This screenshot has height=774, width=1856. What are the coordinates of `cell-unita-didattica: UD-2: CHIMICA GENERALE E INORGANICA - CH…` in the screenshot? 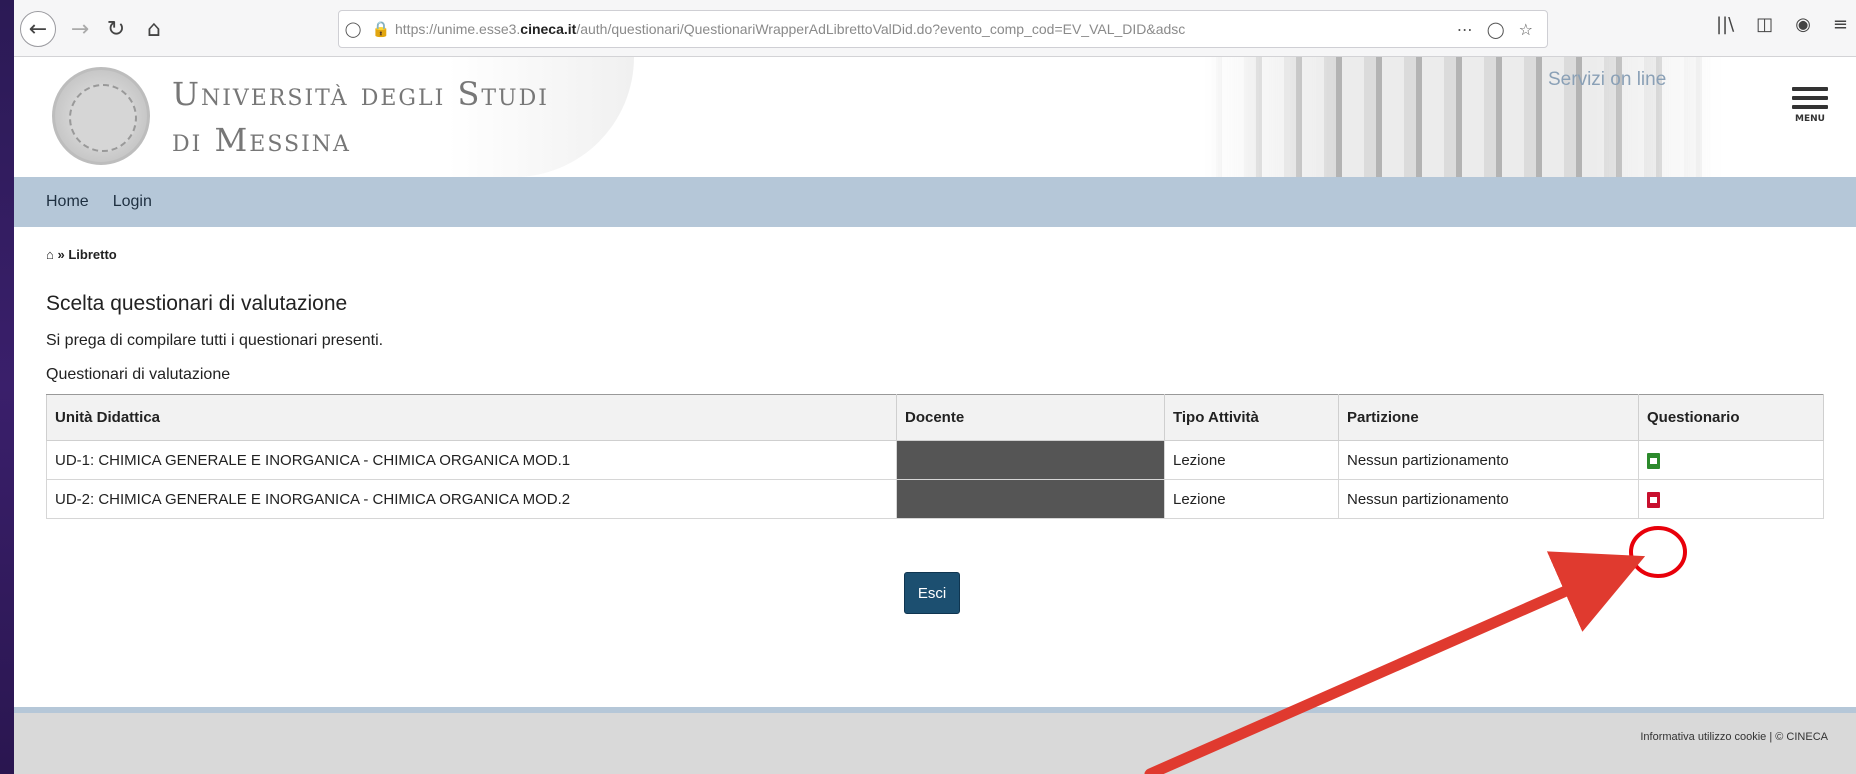 It's located at (471, 499).